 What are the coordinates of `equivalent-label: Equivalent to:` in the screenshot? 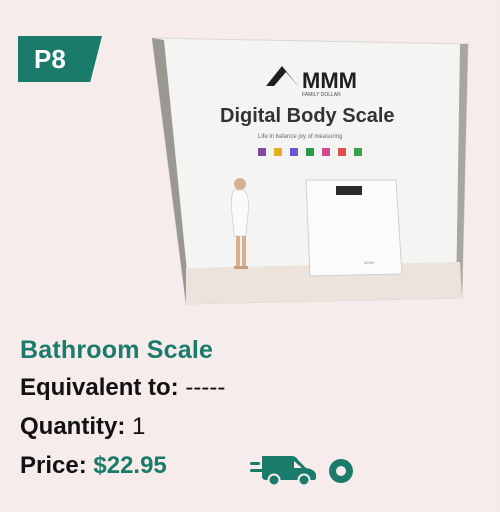 It's located at (103, 387).